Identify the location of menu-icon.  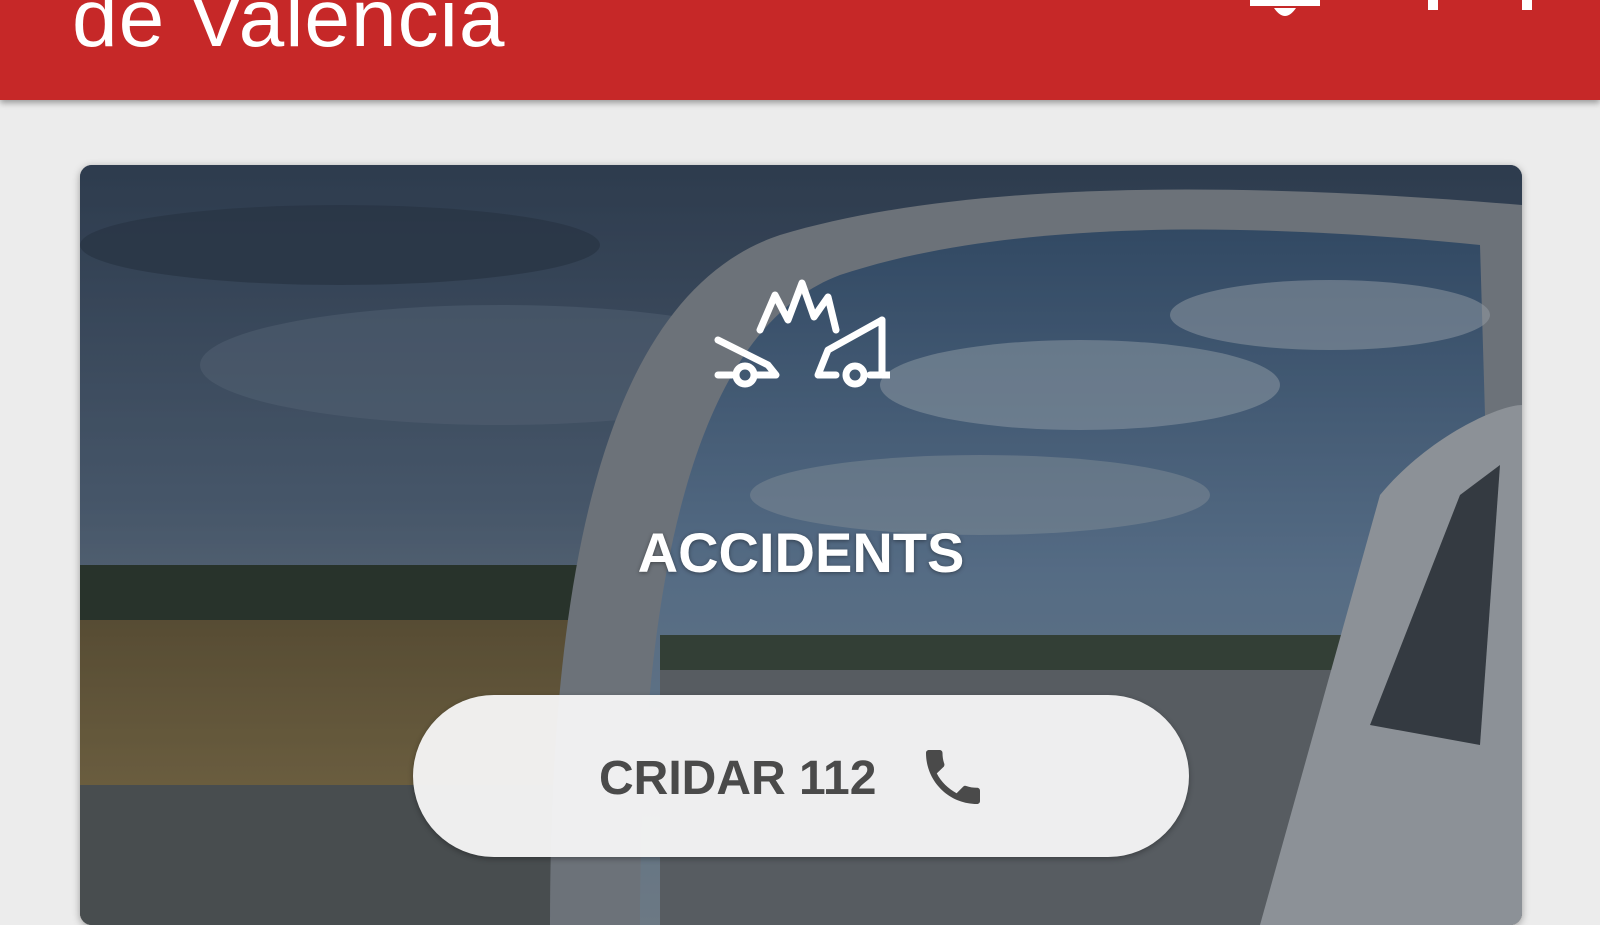
(1480, 5).